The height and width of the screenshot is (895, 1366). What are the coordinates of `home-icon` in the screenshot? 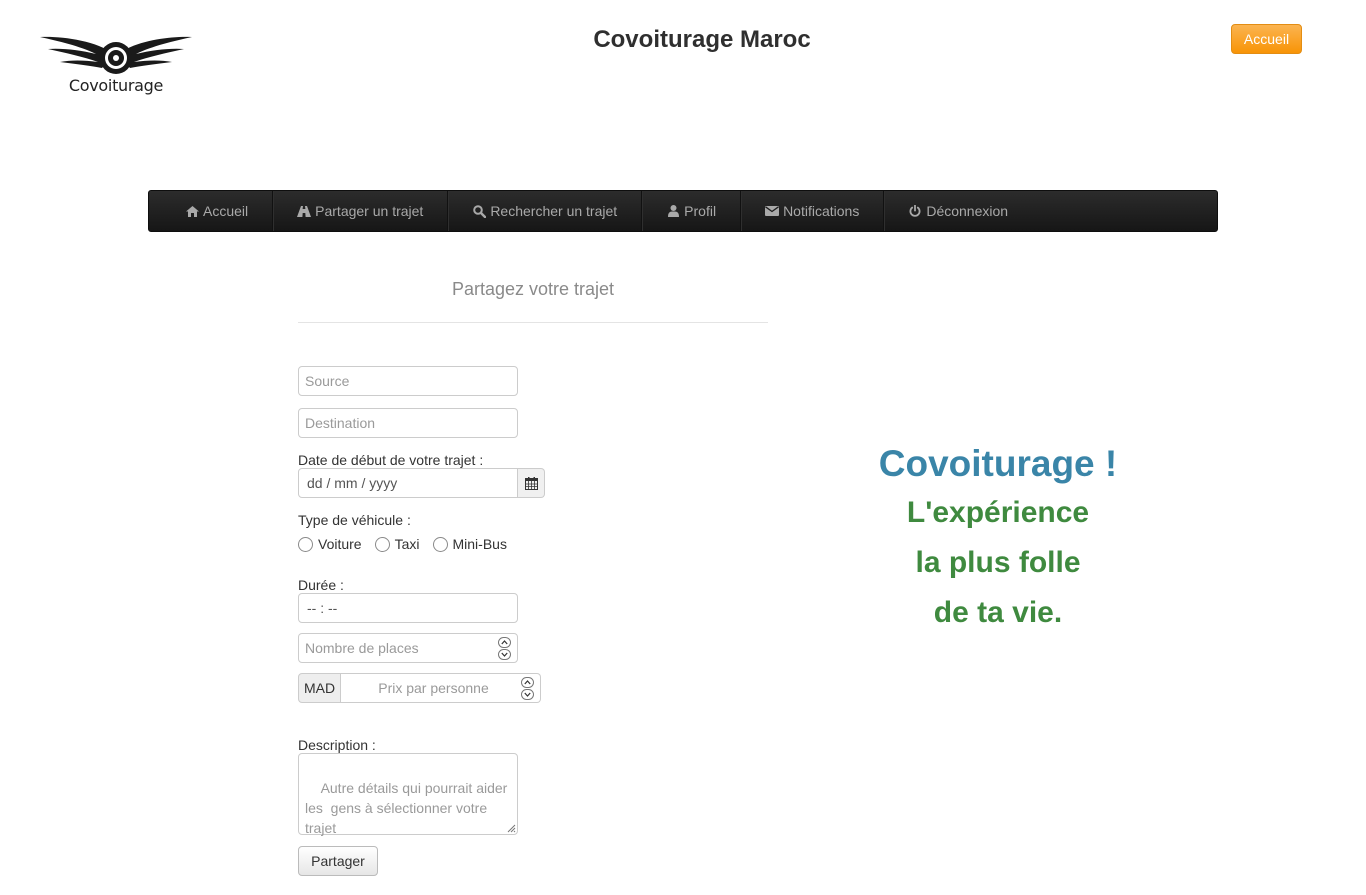 It's located at (192, 211).